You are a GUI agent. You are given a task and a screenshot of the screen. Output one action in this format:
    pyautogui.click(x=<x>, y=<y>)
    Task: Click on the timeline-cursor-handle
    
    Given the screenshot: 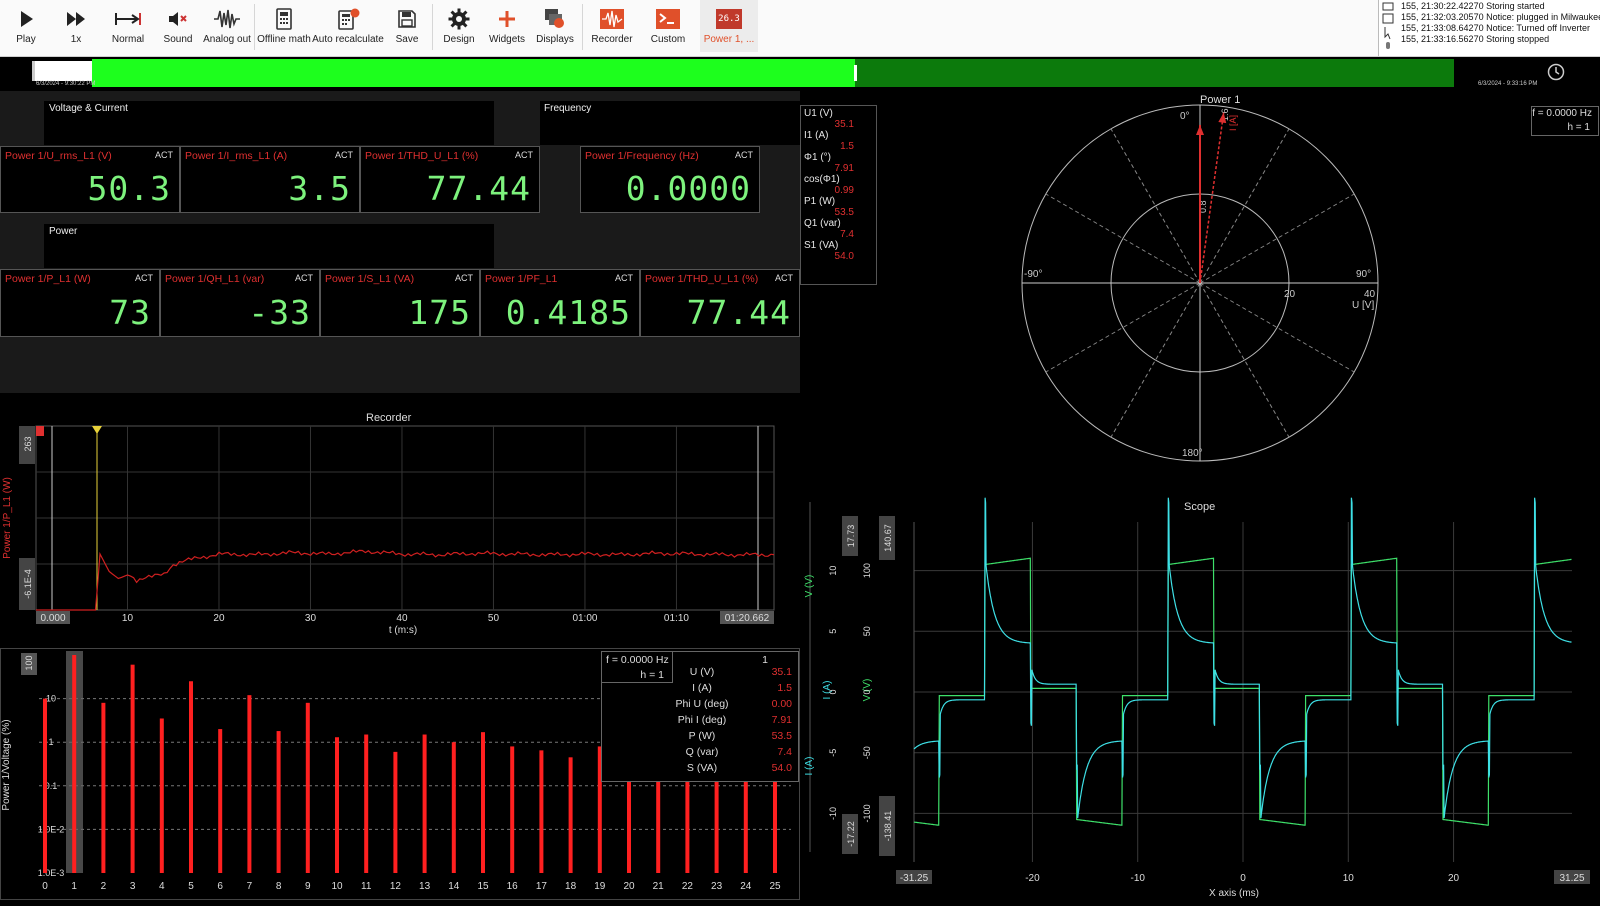 What is the action you would take?
    pyautogui.click(x=855, y=73)
    